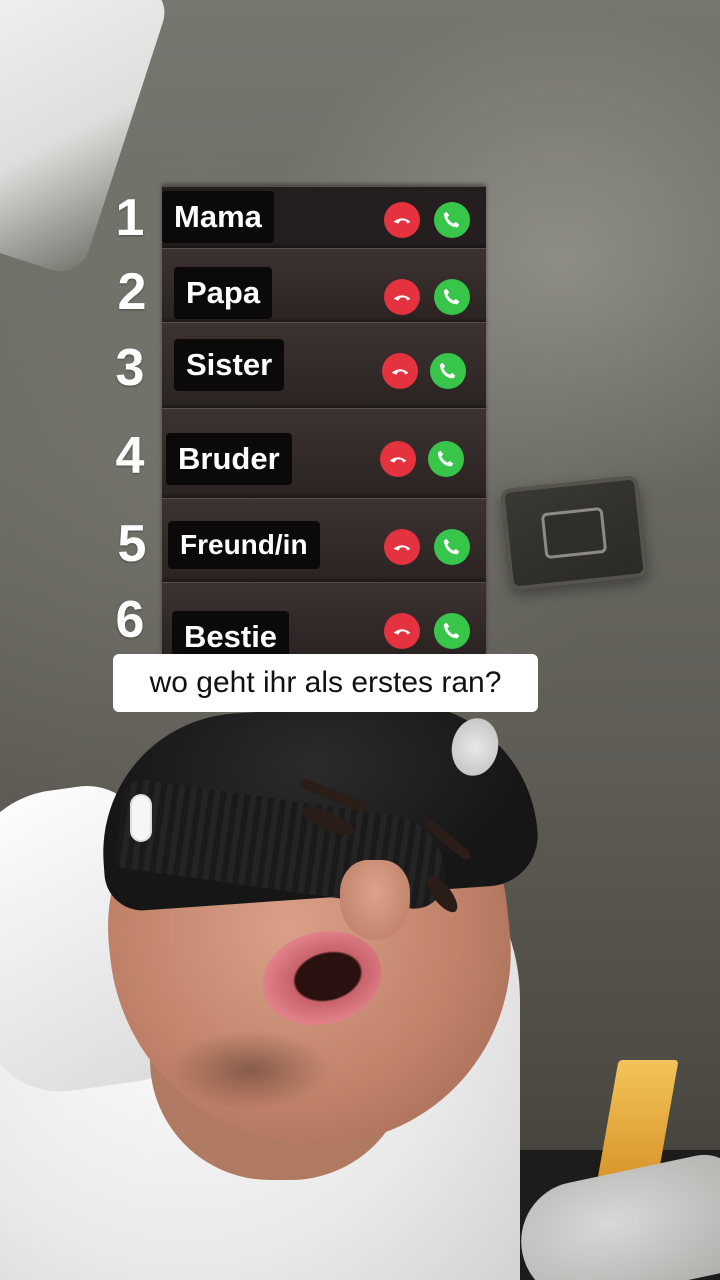 The height and width of the screenshot is (1280, 720). I want to click on call-card: Mama, so click(324, 217).